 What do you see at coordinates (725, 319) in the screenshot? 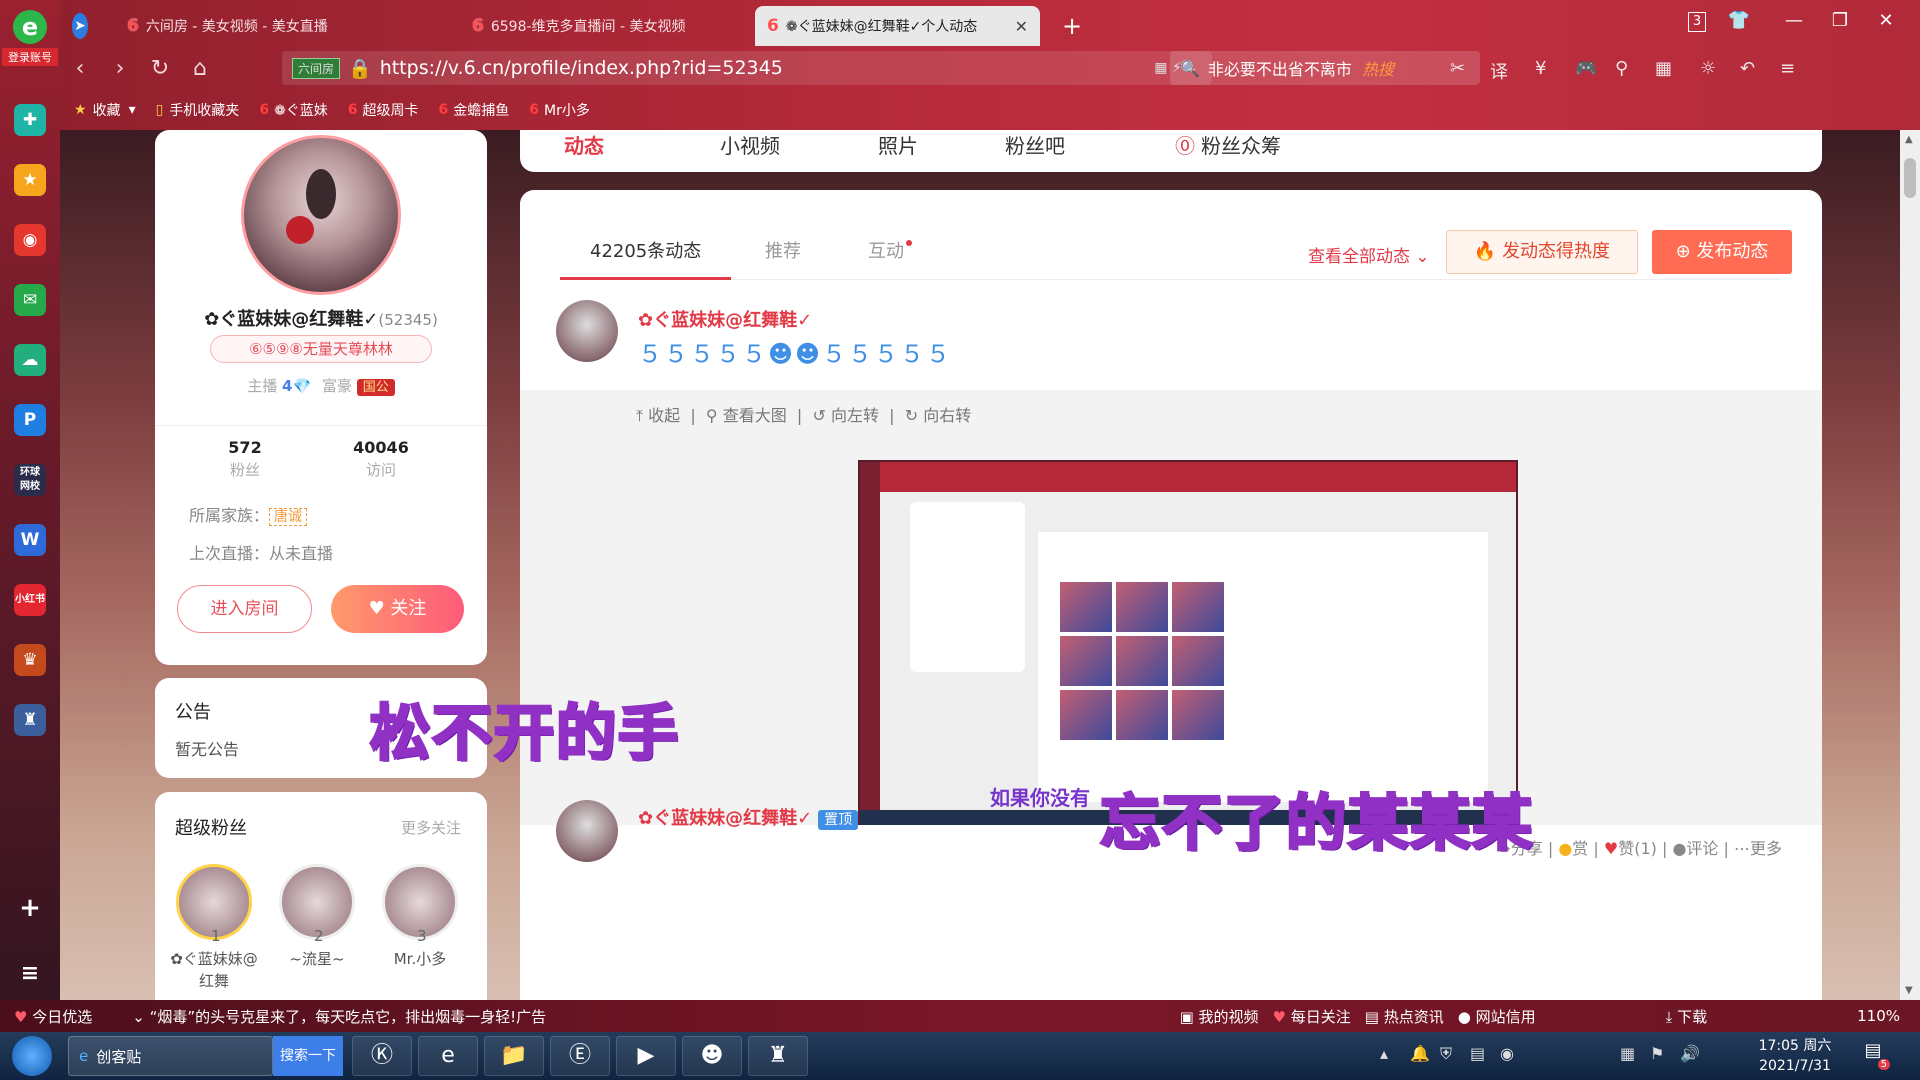
I see `post-username: ✿ぐ蓝妹妹@红舞鞋✓` at bounding box center [725, 319].